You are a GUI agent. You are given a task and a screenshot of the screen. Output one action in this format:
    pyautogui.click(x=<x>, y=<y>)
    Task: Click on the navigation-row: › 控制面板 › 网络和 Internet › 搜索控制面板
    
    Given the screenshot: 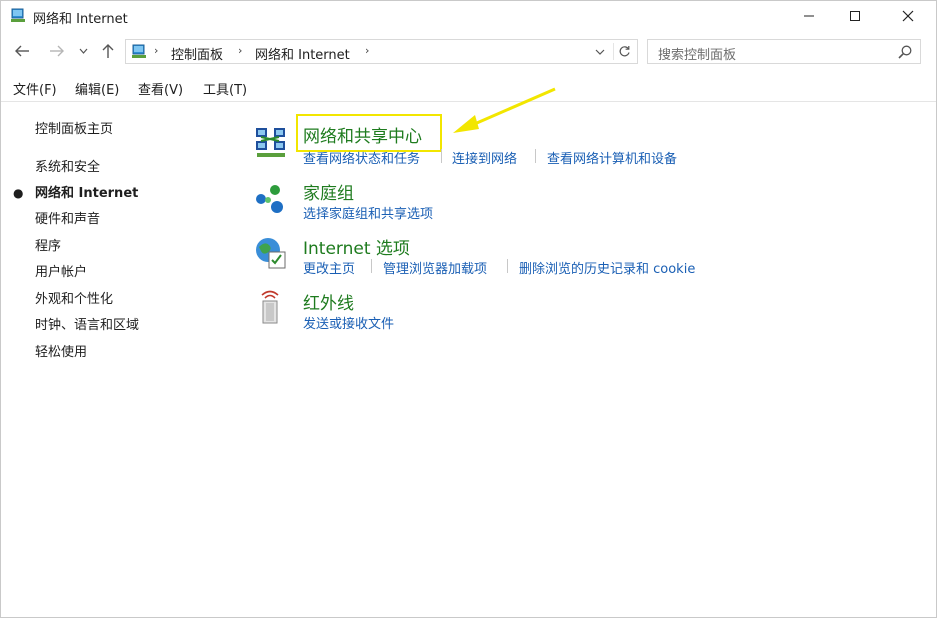 What is the action you would take?
    pyautogui.click(x=468, y=52)
    